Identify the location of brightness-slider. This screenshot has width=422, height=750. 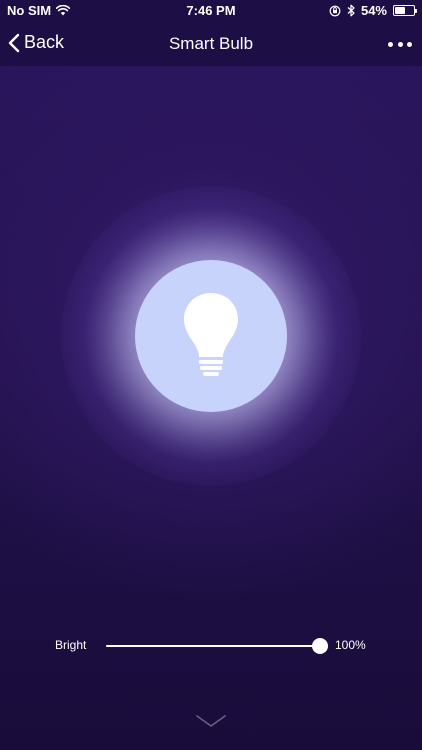
(217, 646).